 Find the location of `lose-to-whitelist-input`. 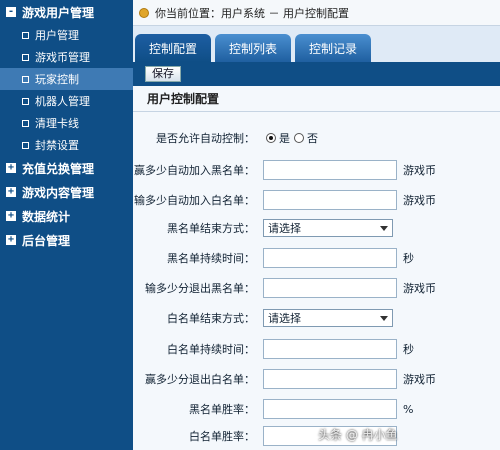

lose-to-whitelist-input is located at coordinates (330, 200).